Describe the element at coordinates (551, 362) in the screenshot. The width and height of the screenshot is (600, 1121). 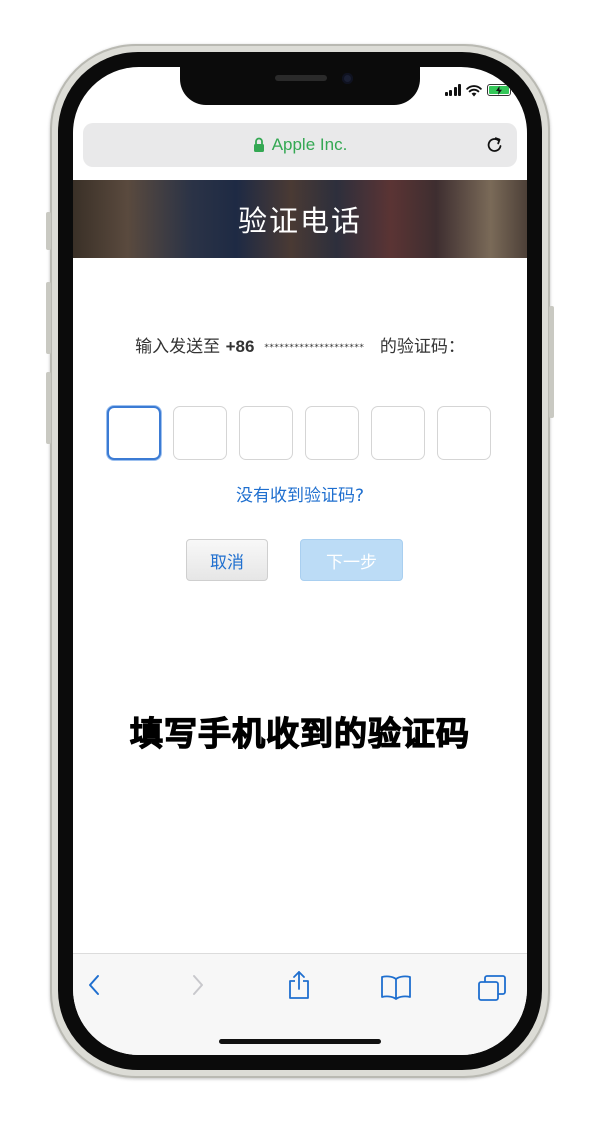
I see `power-button` at that location.